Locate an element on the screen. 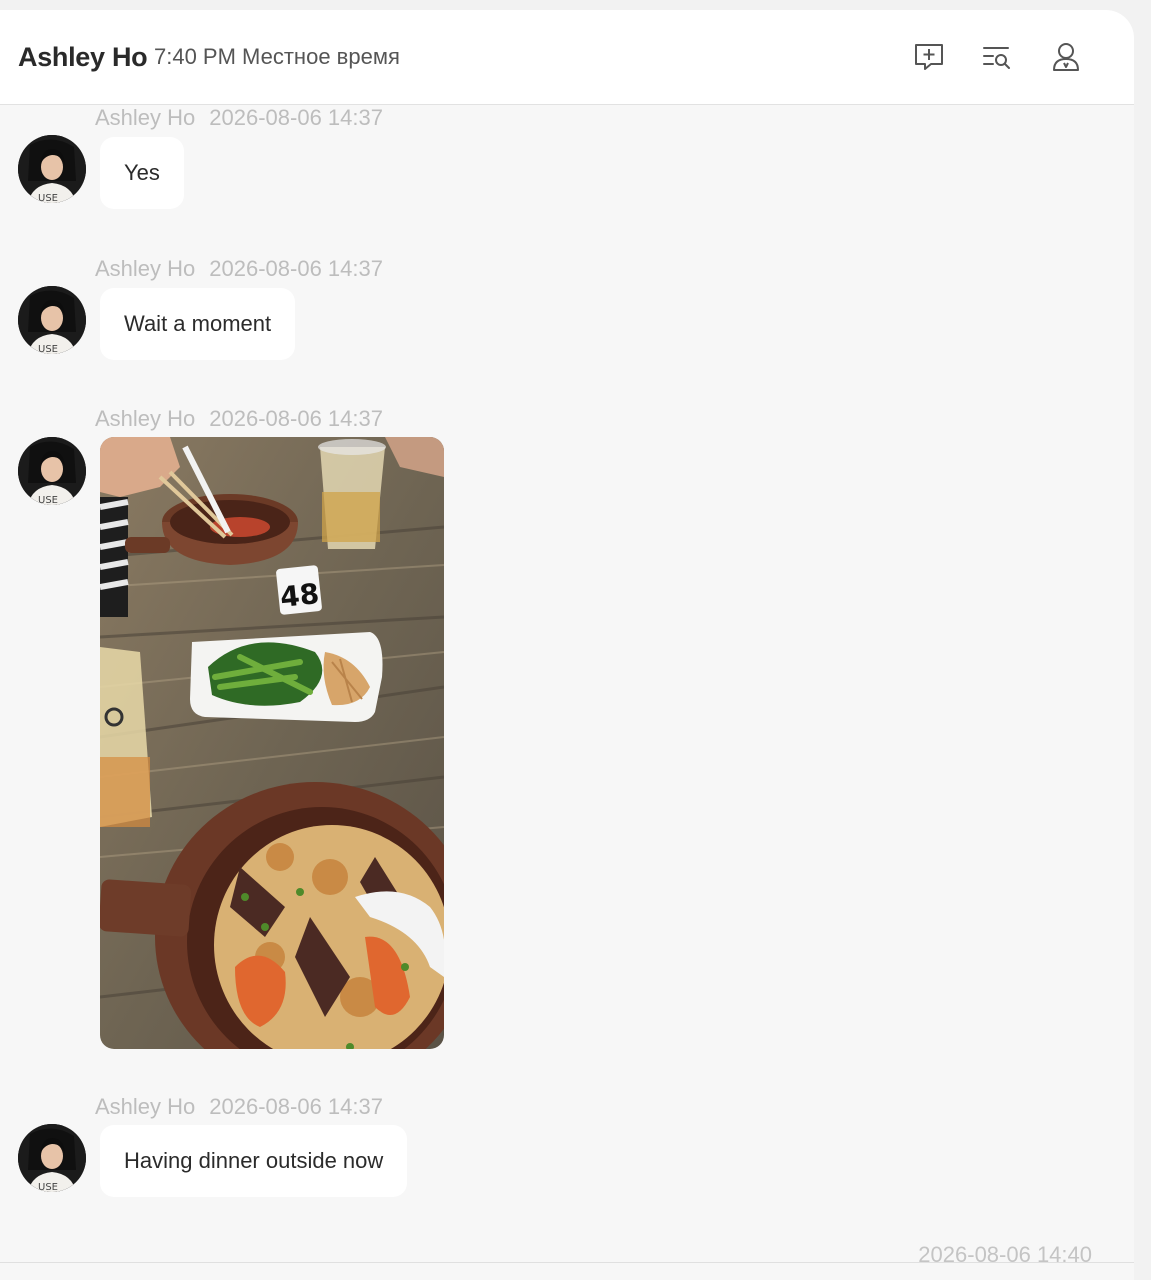 Image resolution: width=1151 pixels, height=1280 pixels. search-history-icon is located at coordinates (997, 57).